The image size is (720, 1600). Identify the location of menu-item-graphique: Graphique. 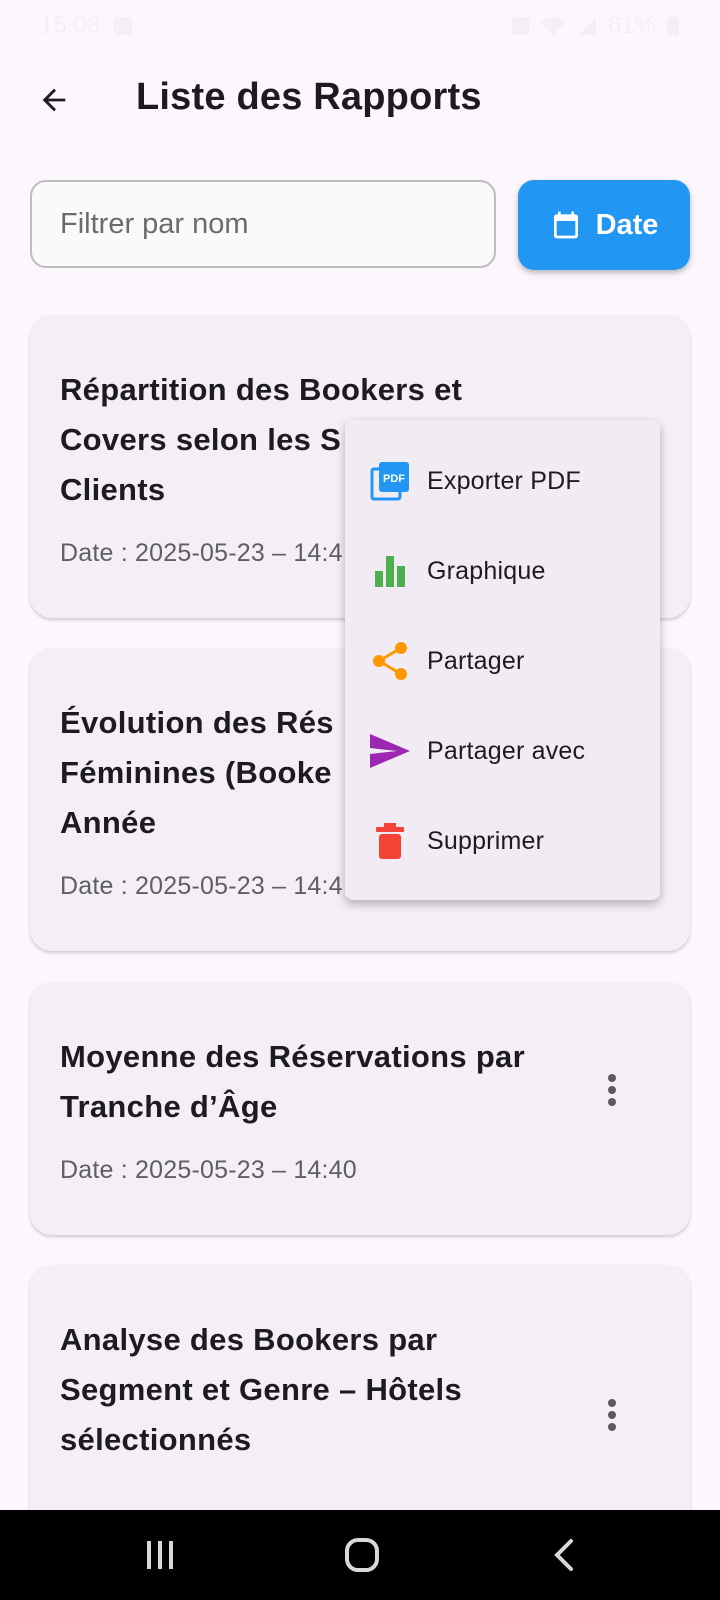
(502, 571).